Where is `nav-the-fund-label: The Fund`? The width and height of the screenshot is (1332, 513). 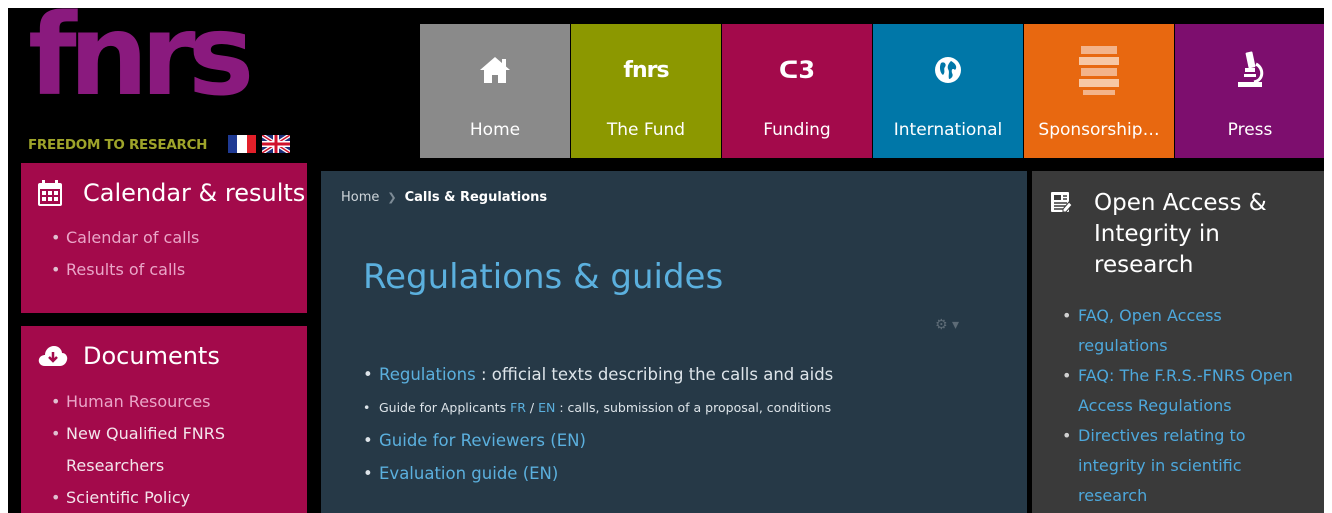
nav-the-fund-label: The Fund is located at coordinates (646, 130).